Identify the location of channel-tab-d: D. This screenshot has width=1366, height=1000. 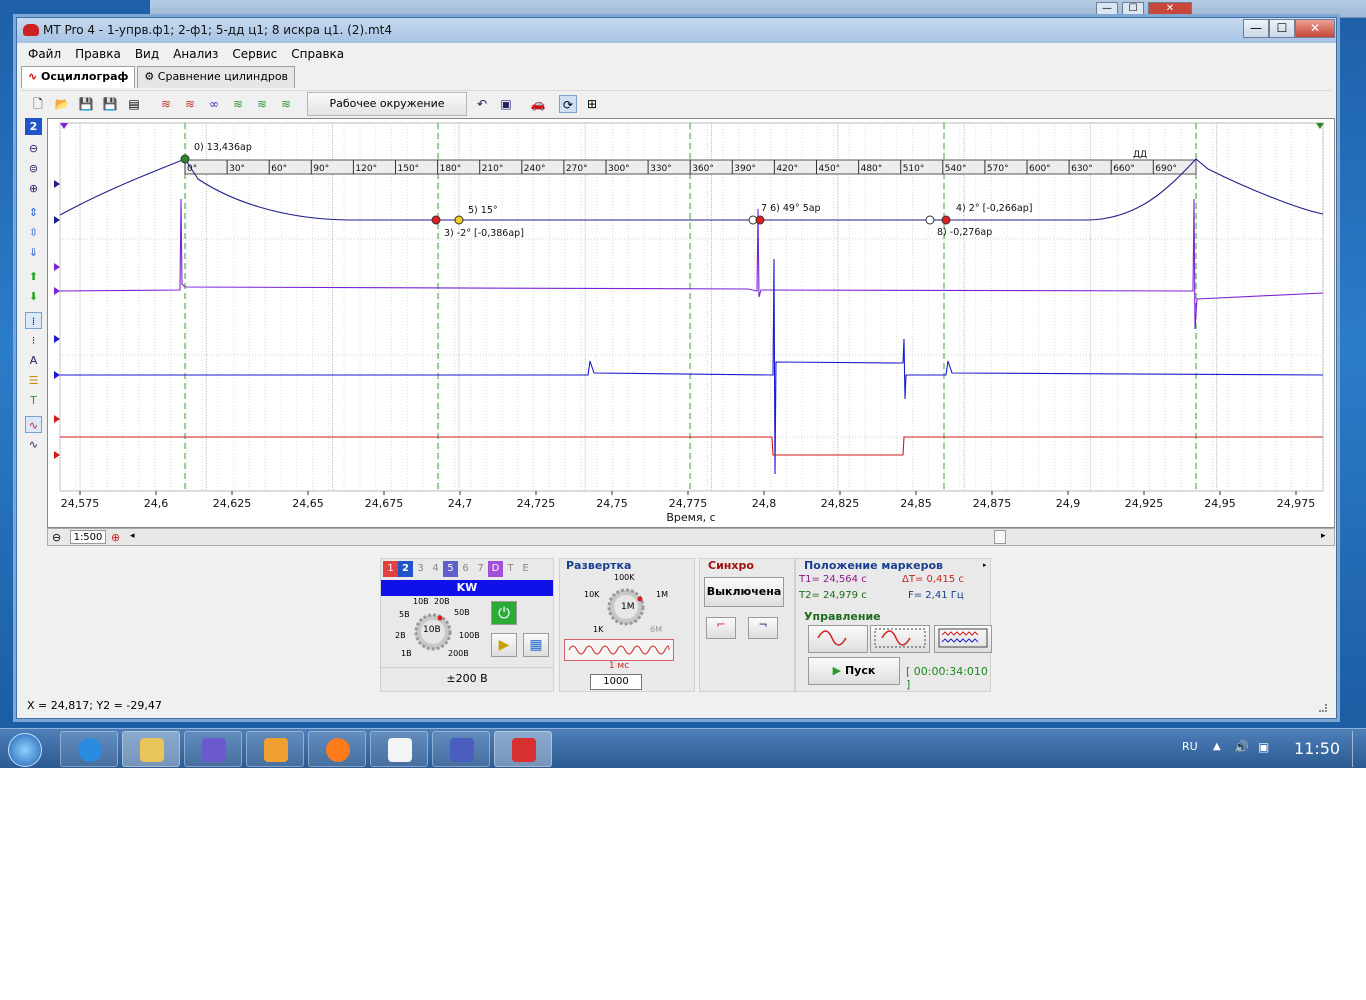
(495, 569).